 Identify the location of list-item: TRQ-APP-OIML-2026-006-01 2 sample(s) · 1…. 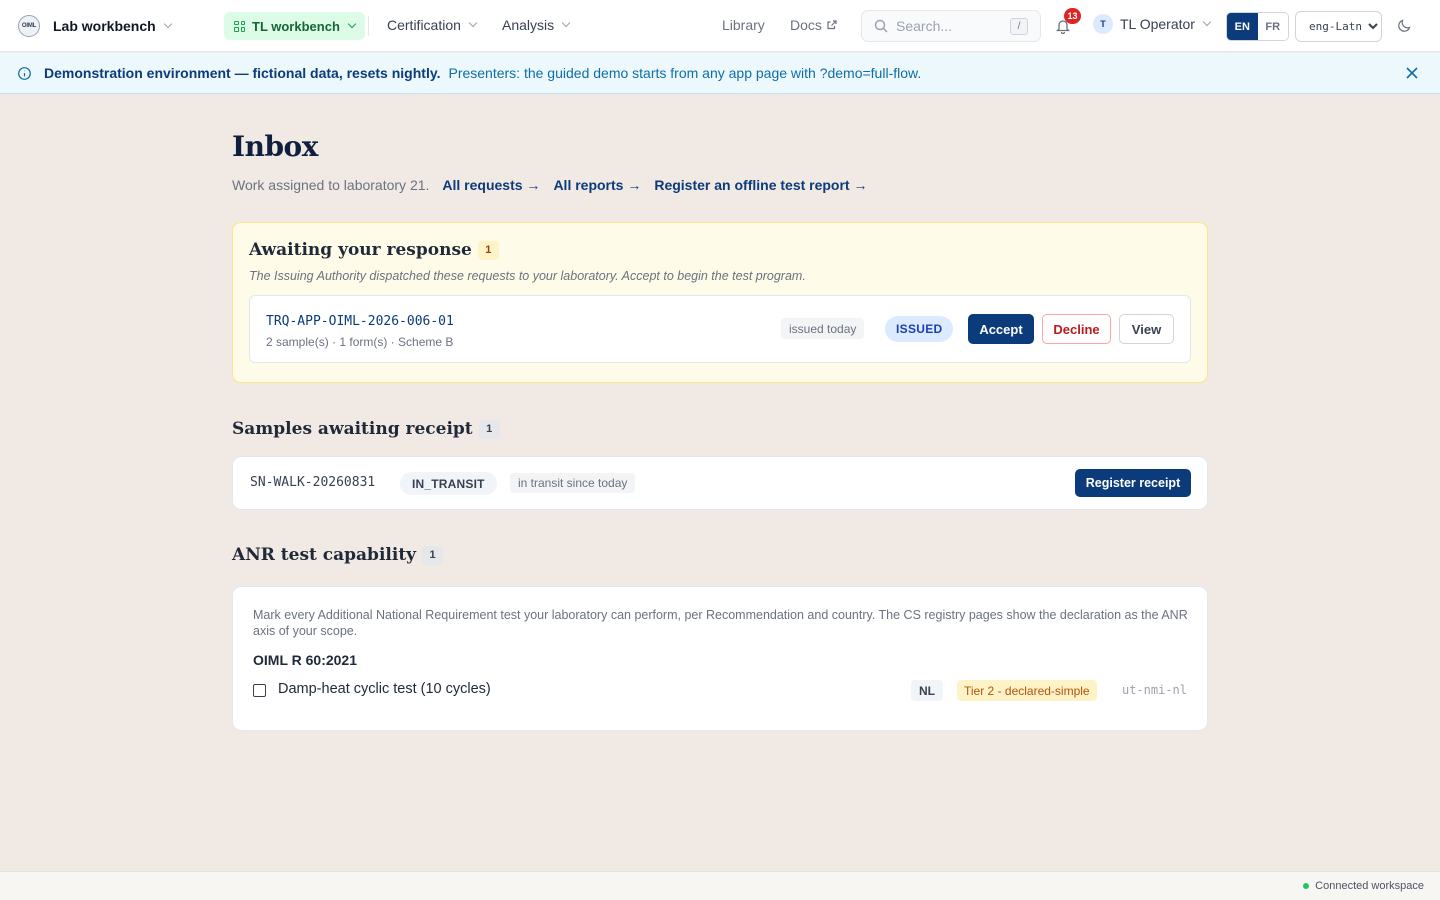
(720, 329).